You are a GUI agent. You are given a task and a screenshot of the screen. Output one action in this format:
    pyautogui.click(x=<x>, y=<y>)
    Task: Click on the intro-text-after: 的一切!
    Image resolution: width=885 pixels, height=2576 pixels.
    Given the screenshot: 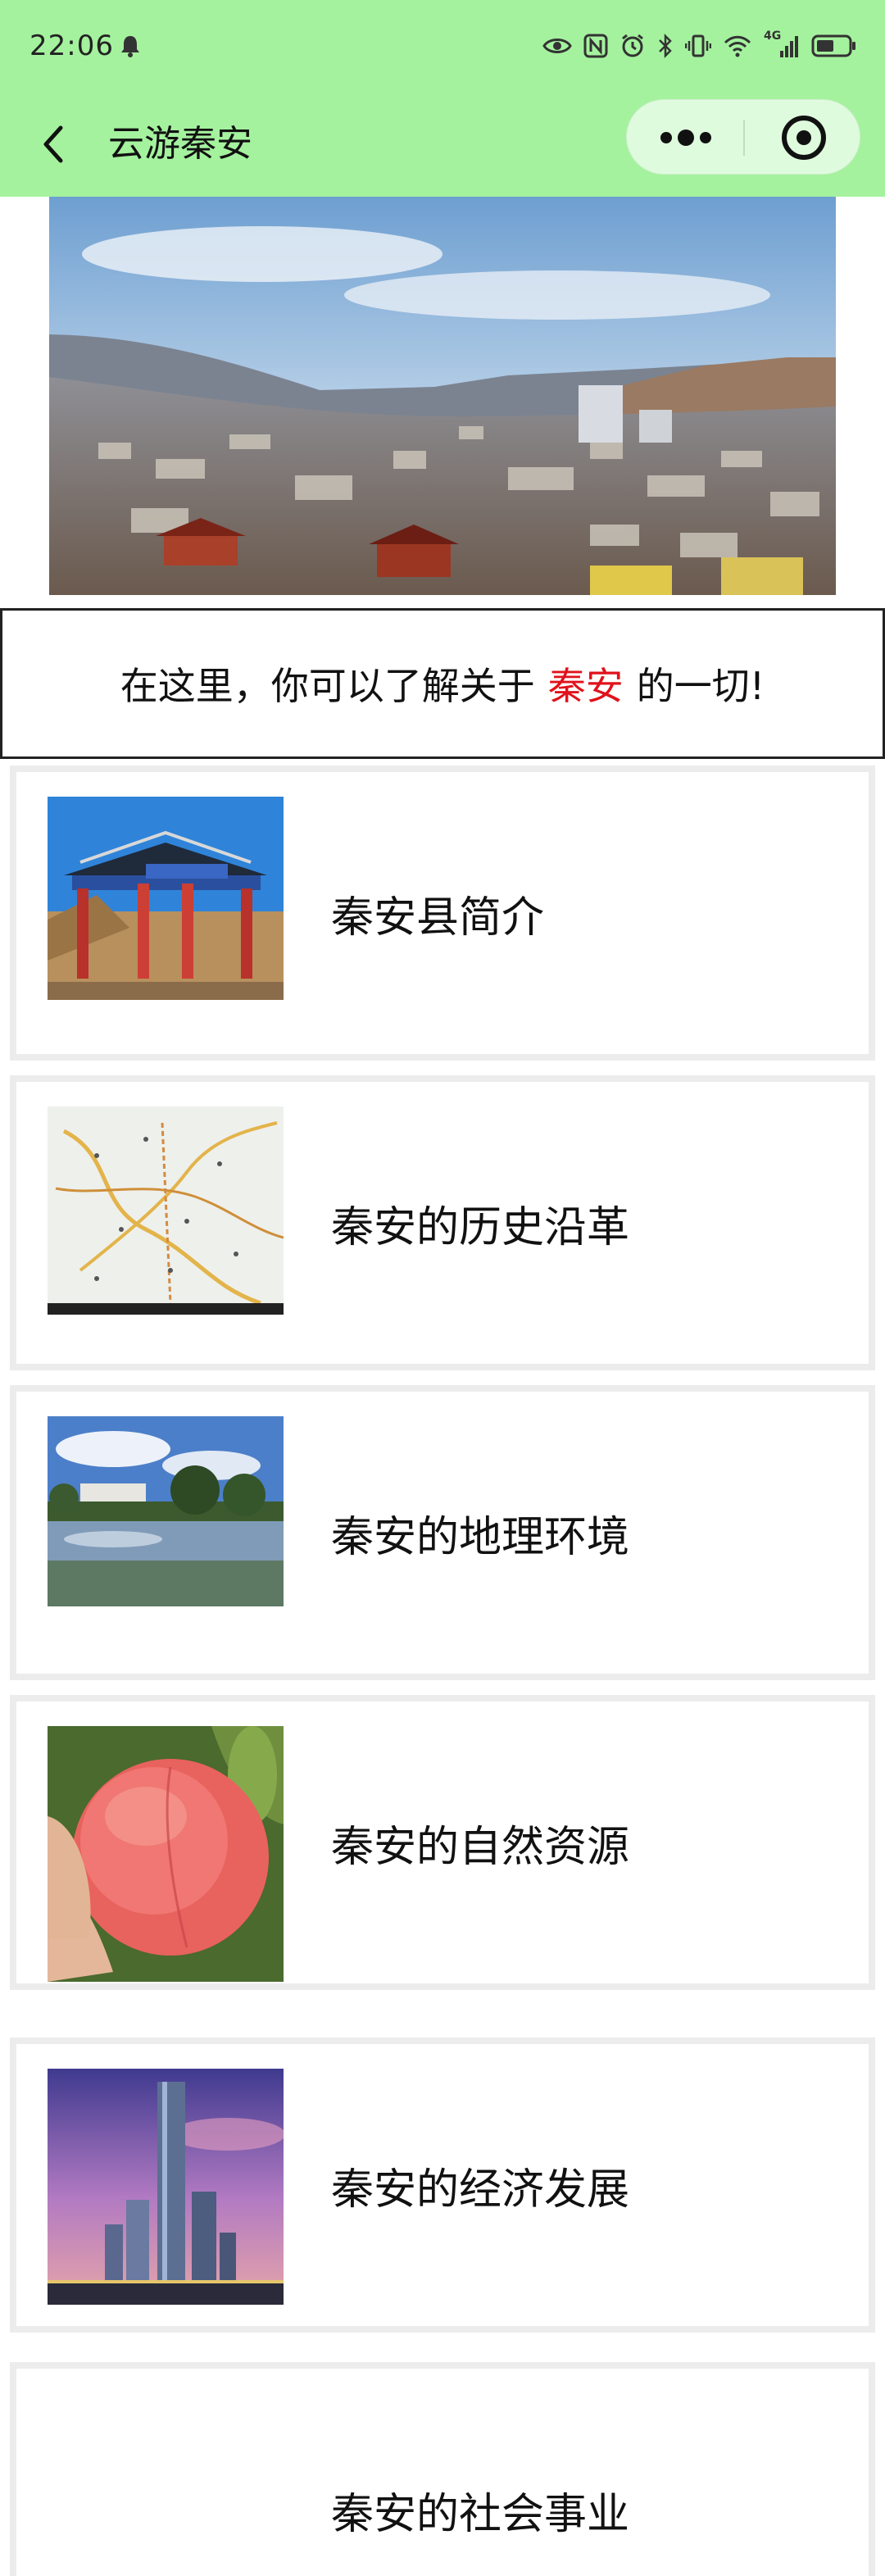 What is the action you would take?
    pyautogui.click(x=700, y=686)
    